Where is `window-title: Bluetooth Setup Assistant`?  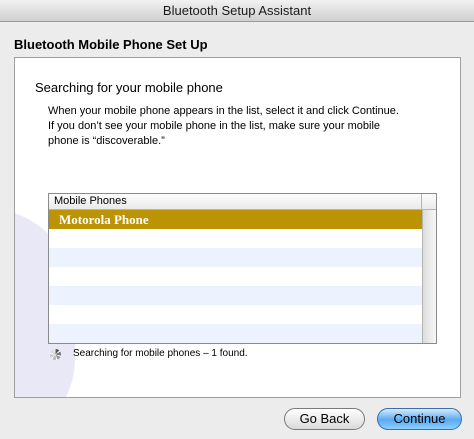 window-title: Bluetooth Setup Assistant is located at coordinates (237, 10).